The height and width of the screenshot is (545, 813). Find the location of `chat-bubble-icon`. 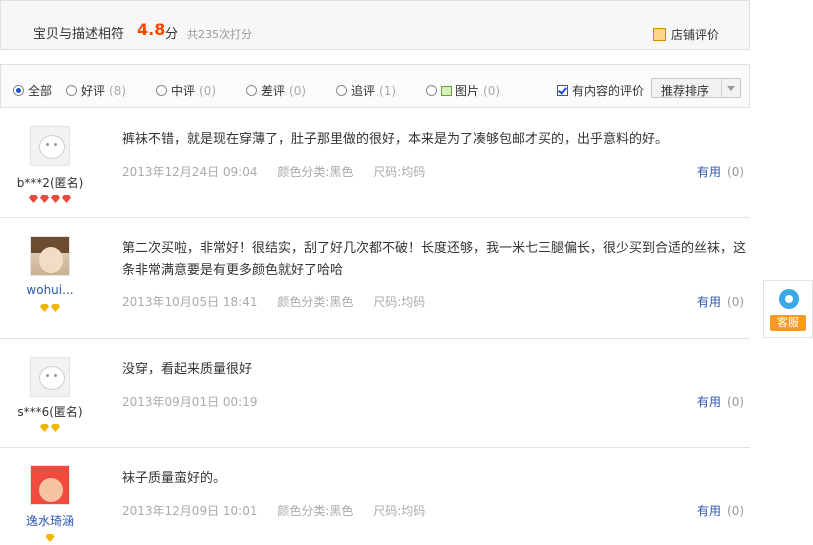

chat-bubble-icon is located at coordinates (789, 299).